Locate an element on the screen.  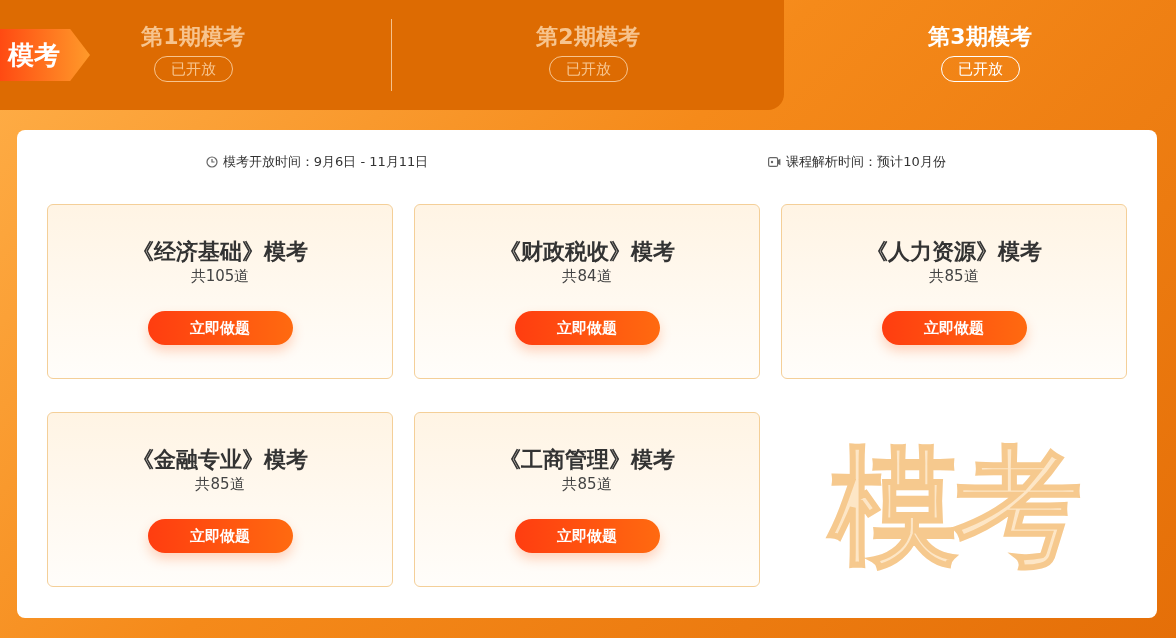
badge: 模考 is located at coordinates (45, 55).